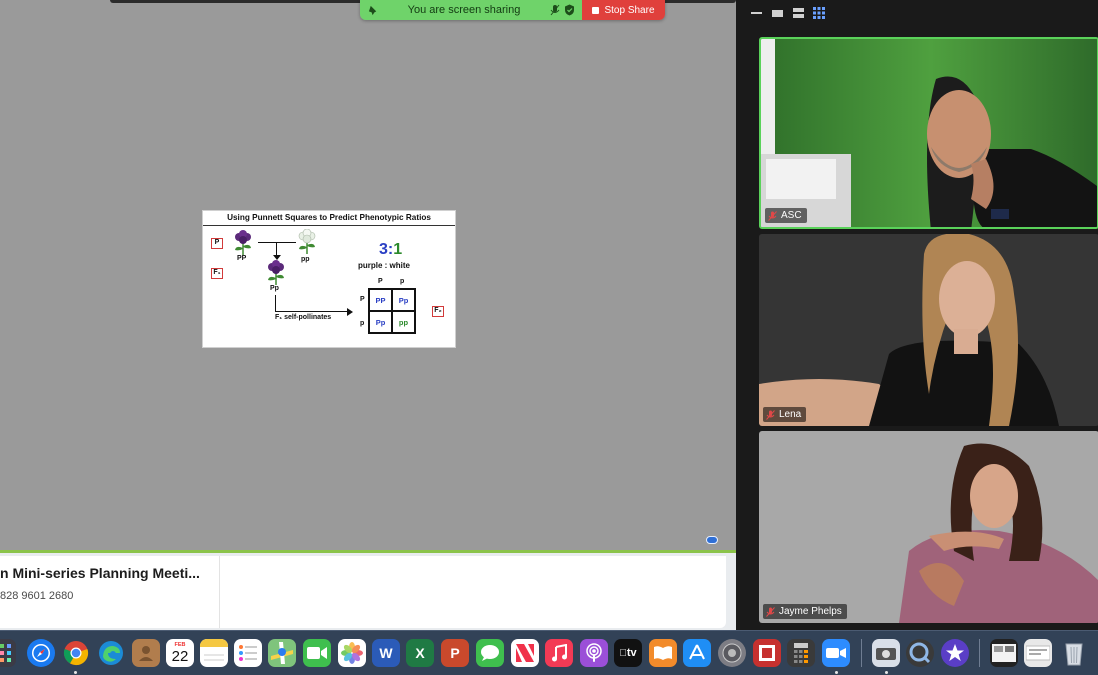  What do you see at coordinates (276, 303) in the screenshot?
I see `self-pollinate-down-line` at bounding box center [276, 303].